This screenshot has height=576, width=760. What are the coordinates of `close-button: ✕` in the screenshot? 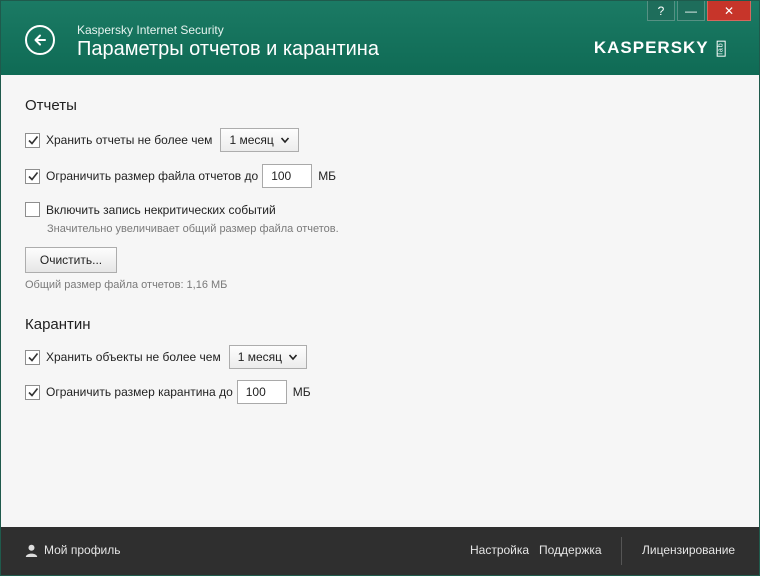 It's located at (729, 11).